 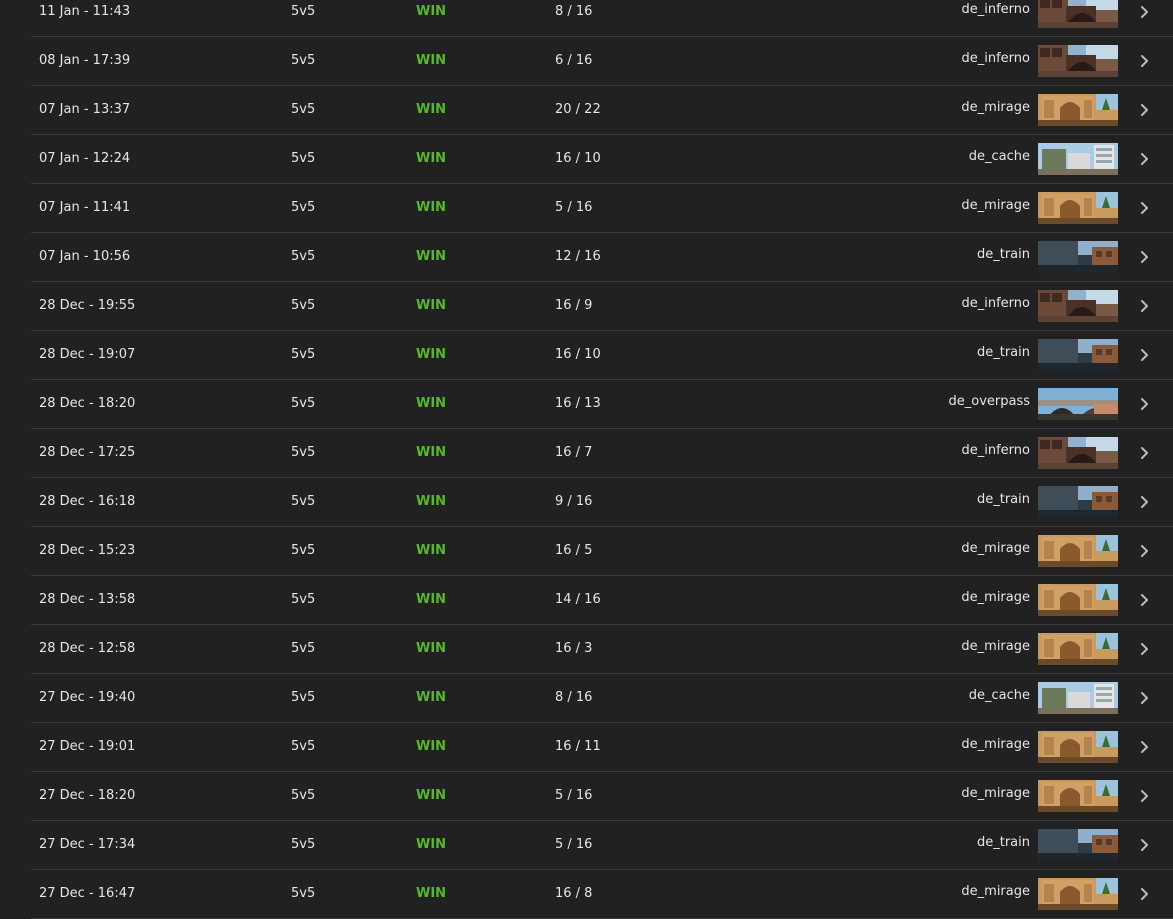 I want to click on match-row: 28 Dec - 16:18 5v5 WIN 9 / 16 de_train, so click(x=602, y=502).